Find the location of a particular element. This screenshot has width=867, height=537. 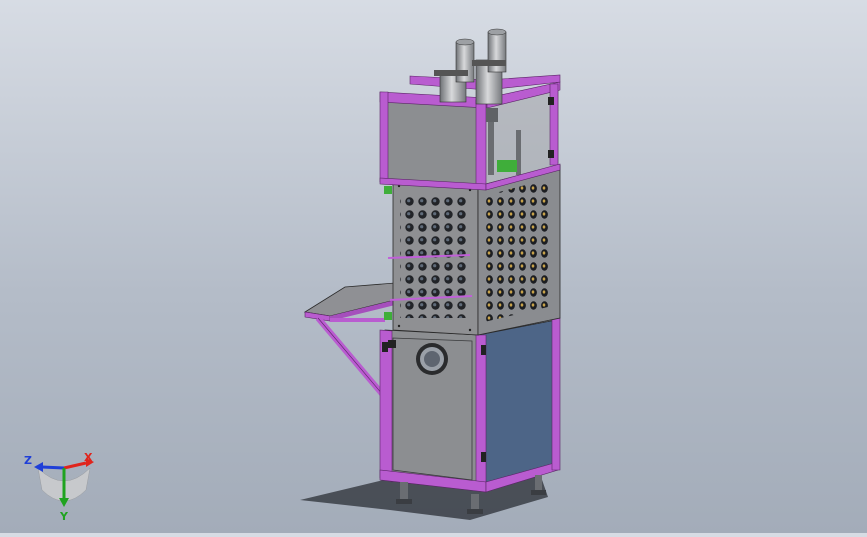

orientation-triad: X Z Y is located at coordinates (58, 485).